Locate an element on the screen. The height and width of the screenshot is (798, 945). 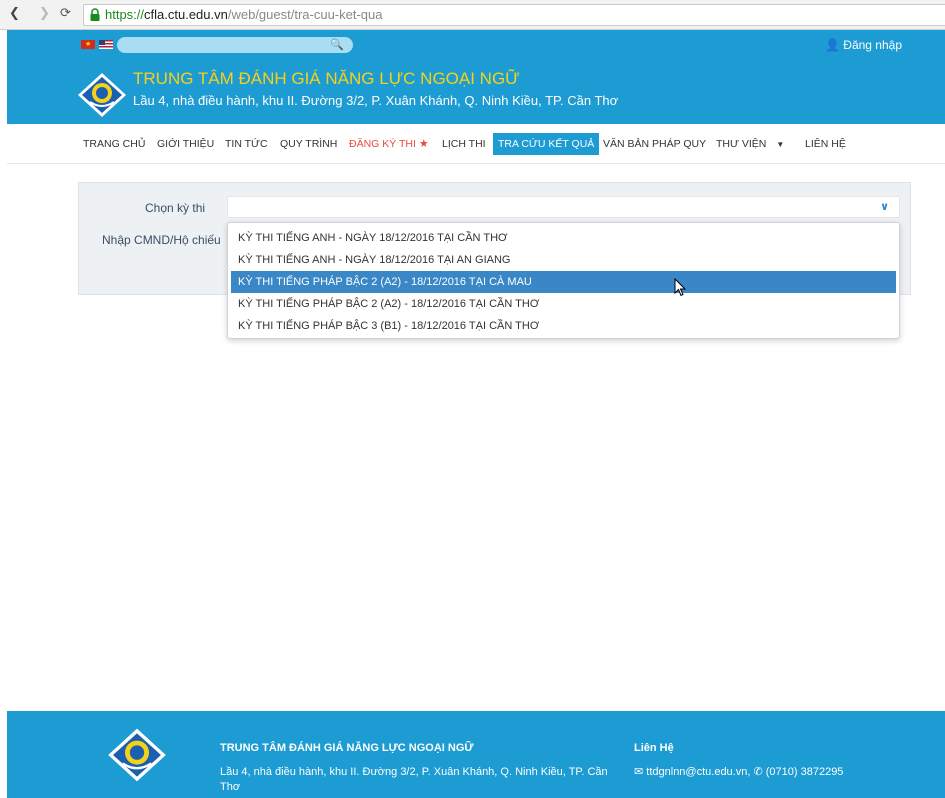
menu-item-register-label: ĐĂNG KÝ THI is located at coordinates (382, 144).